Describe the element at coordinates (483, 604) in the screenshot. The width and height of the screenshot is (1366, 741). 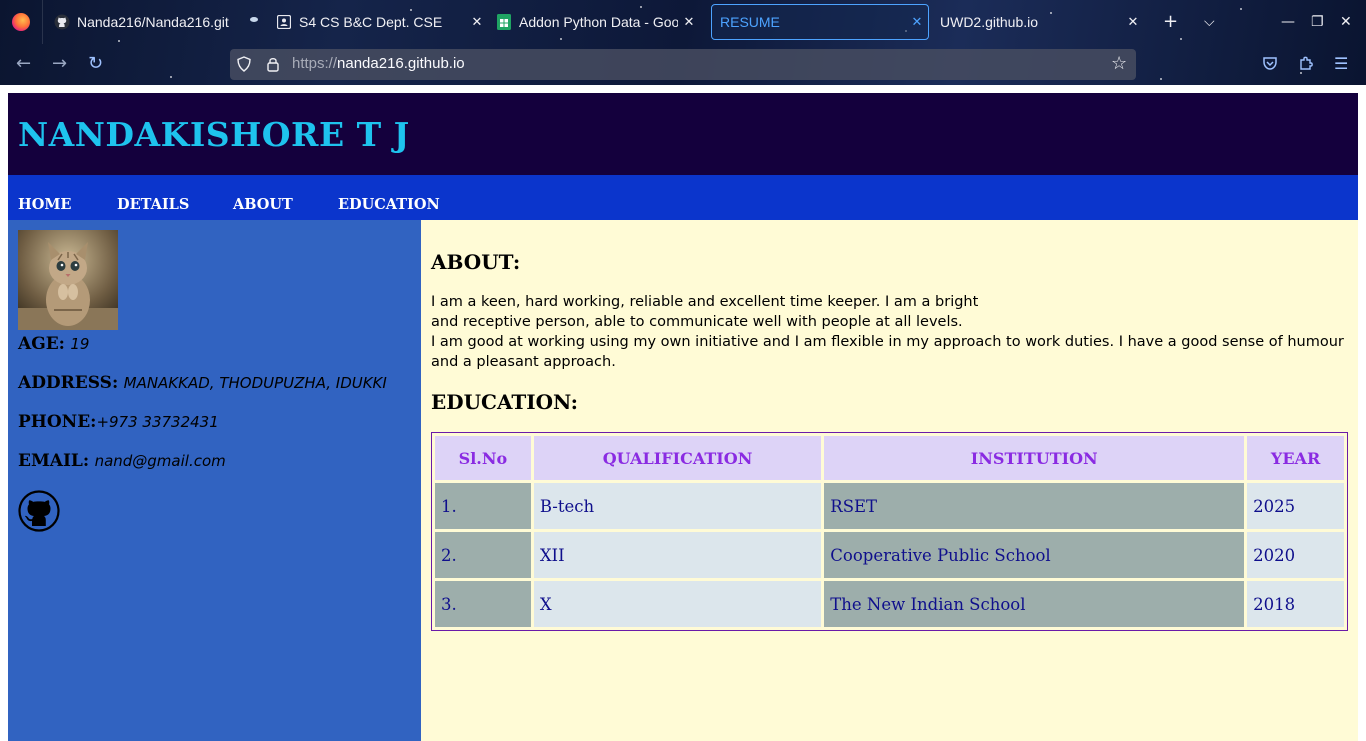
I see `cell-serial: 3.` at that location.